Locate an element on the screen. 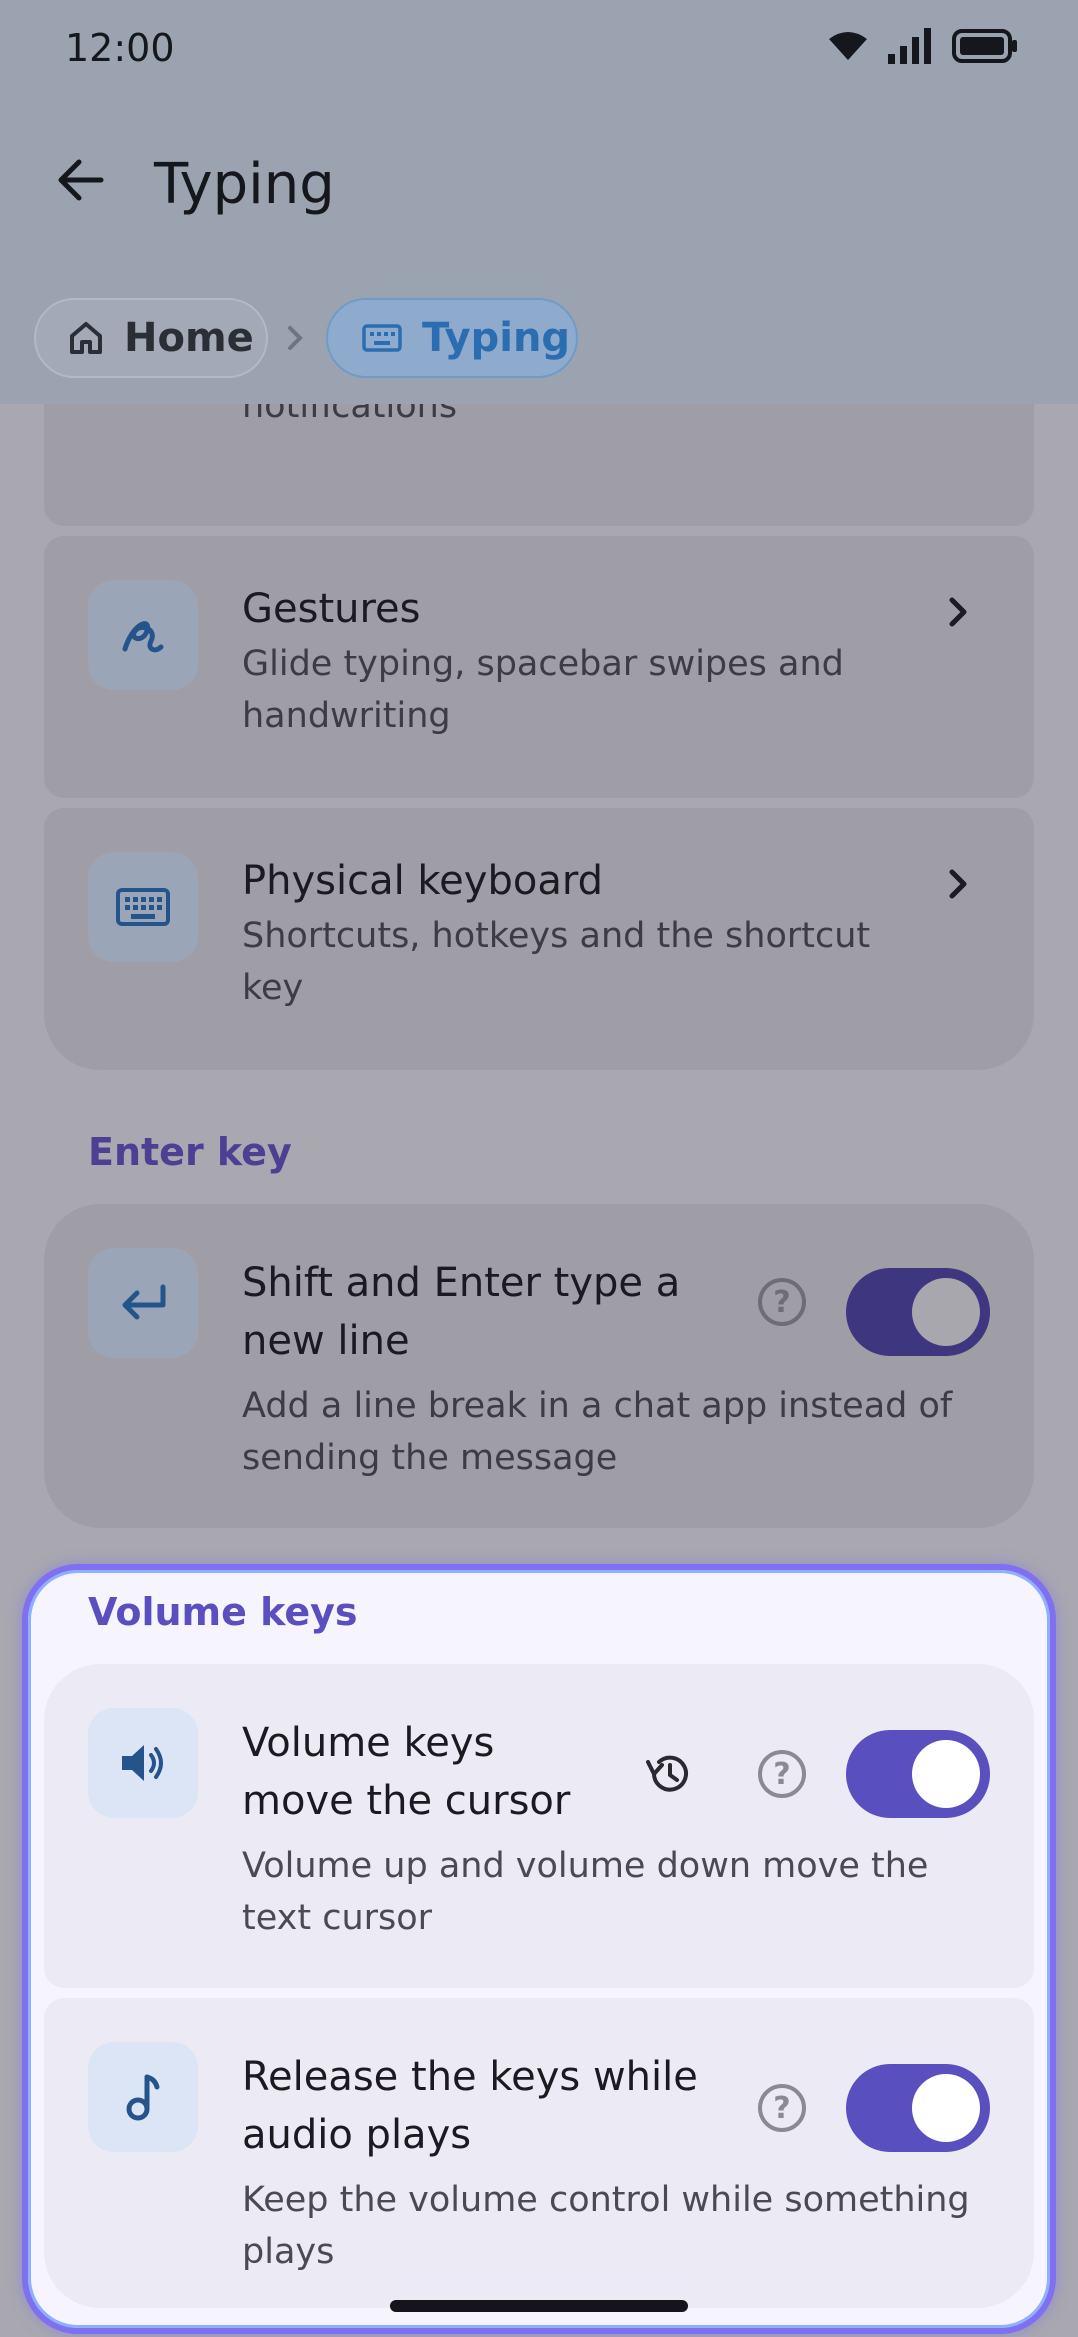 This screenshot has height=2337, width=1078. breadcrumb-typing-label: Typing is located at coordinates (496, 338).